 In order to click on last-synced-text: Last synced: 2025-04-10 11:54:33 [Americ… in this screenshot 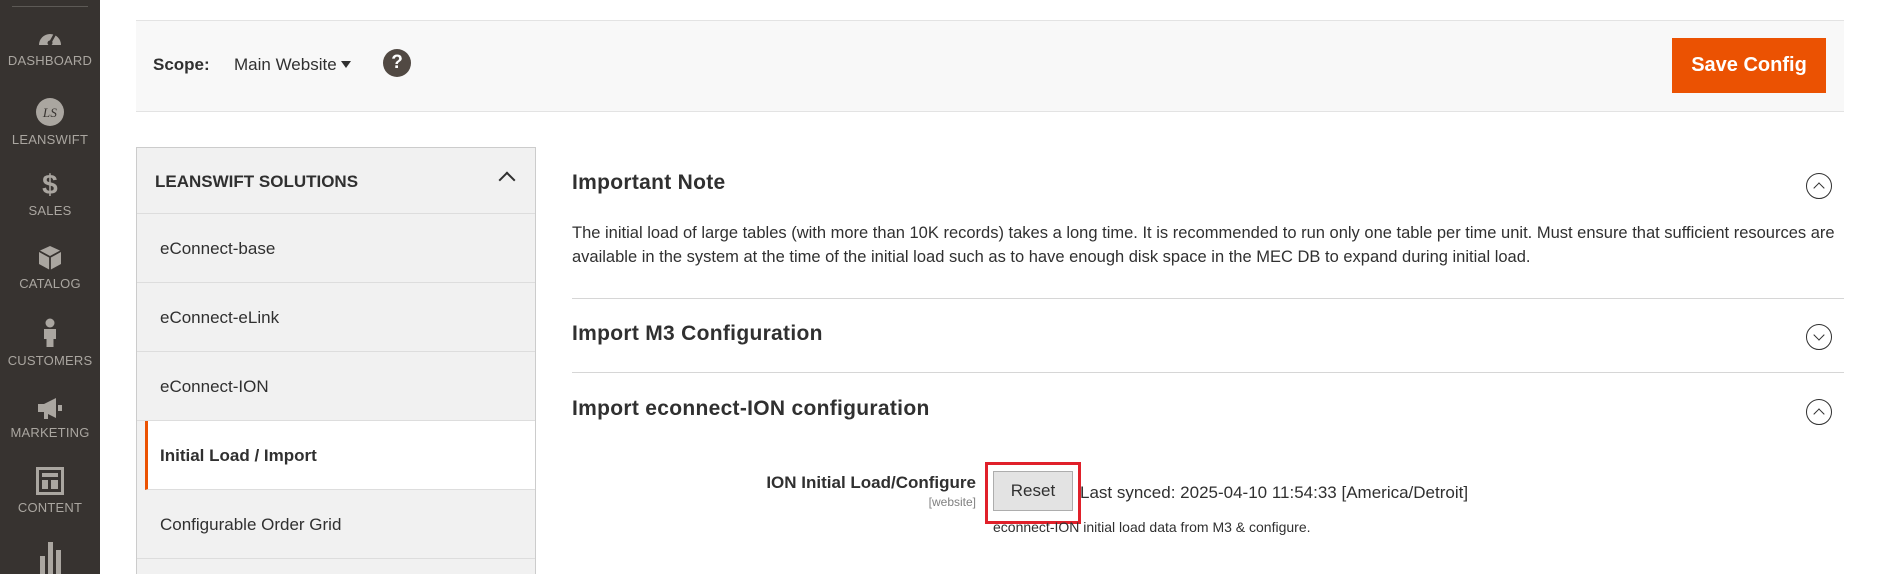, I will do `click(1274, 492)`.